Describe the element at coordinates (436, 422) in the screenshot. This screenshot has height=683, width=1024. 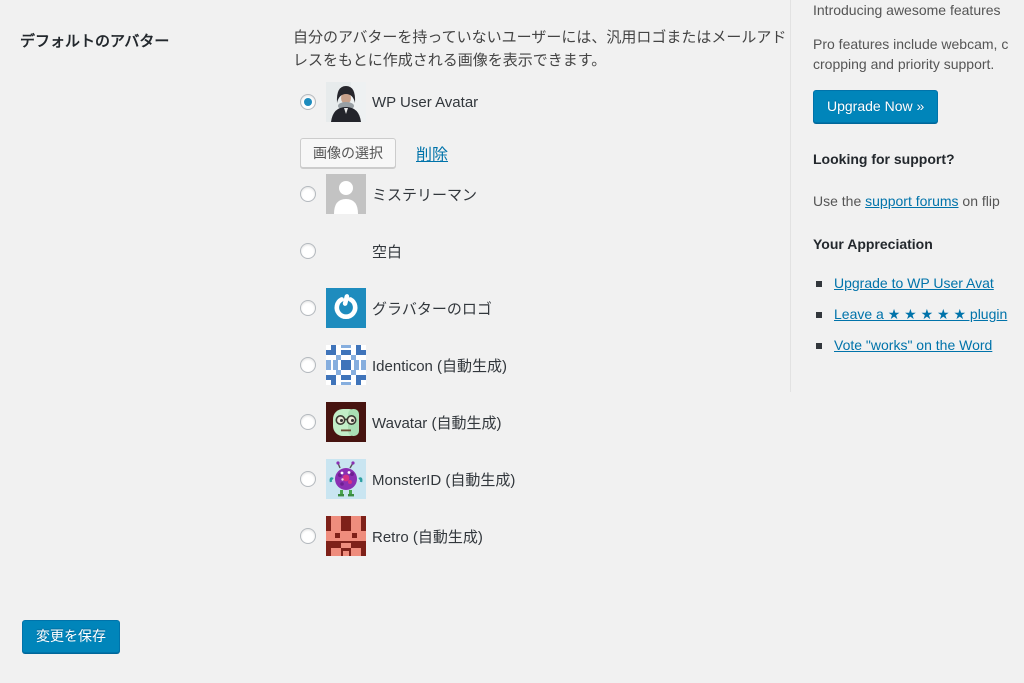
I see `avatar-option-label: Wavatar (自動生成)` at that location.